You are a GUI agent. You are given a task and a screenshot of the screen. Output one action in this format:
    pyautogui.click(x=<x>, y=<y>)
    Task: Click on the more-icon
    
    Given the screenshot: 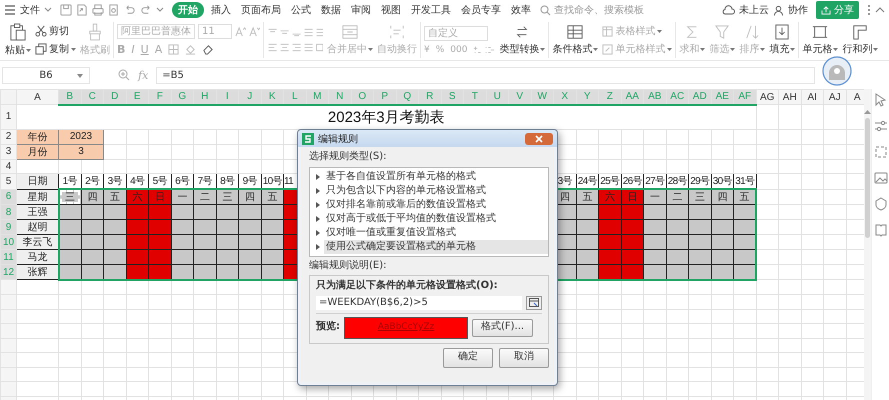 What is the action you would take?
    pyautogui.click(x=869, y=10)
    